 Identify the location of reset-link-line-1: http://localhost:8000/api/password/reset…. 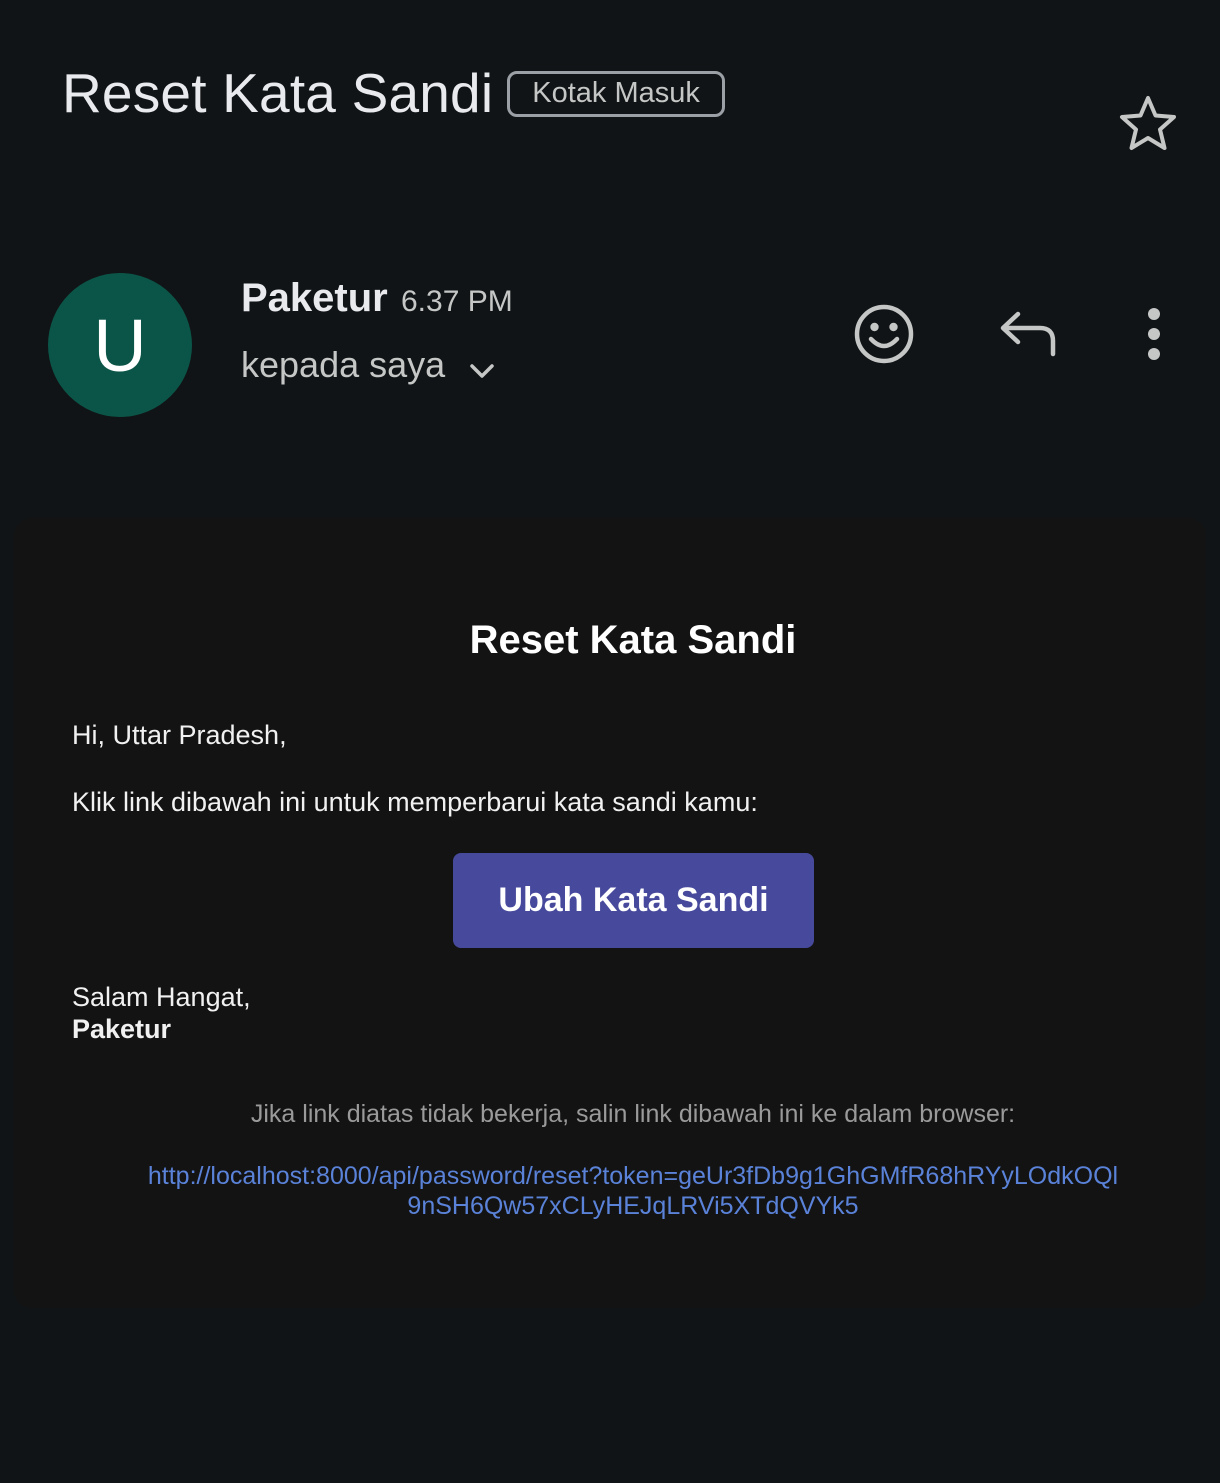
(633, 1176).